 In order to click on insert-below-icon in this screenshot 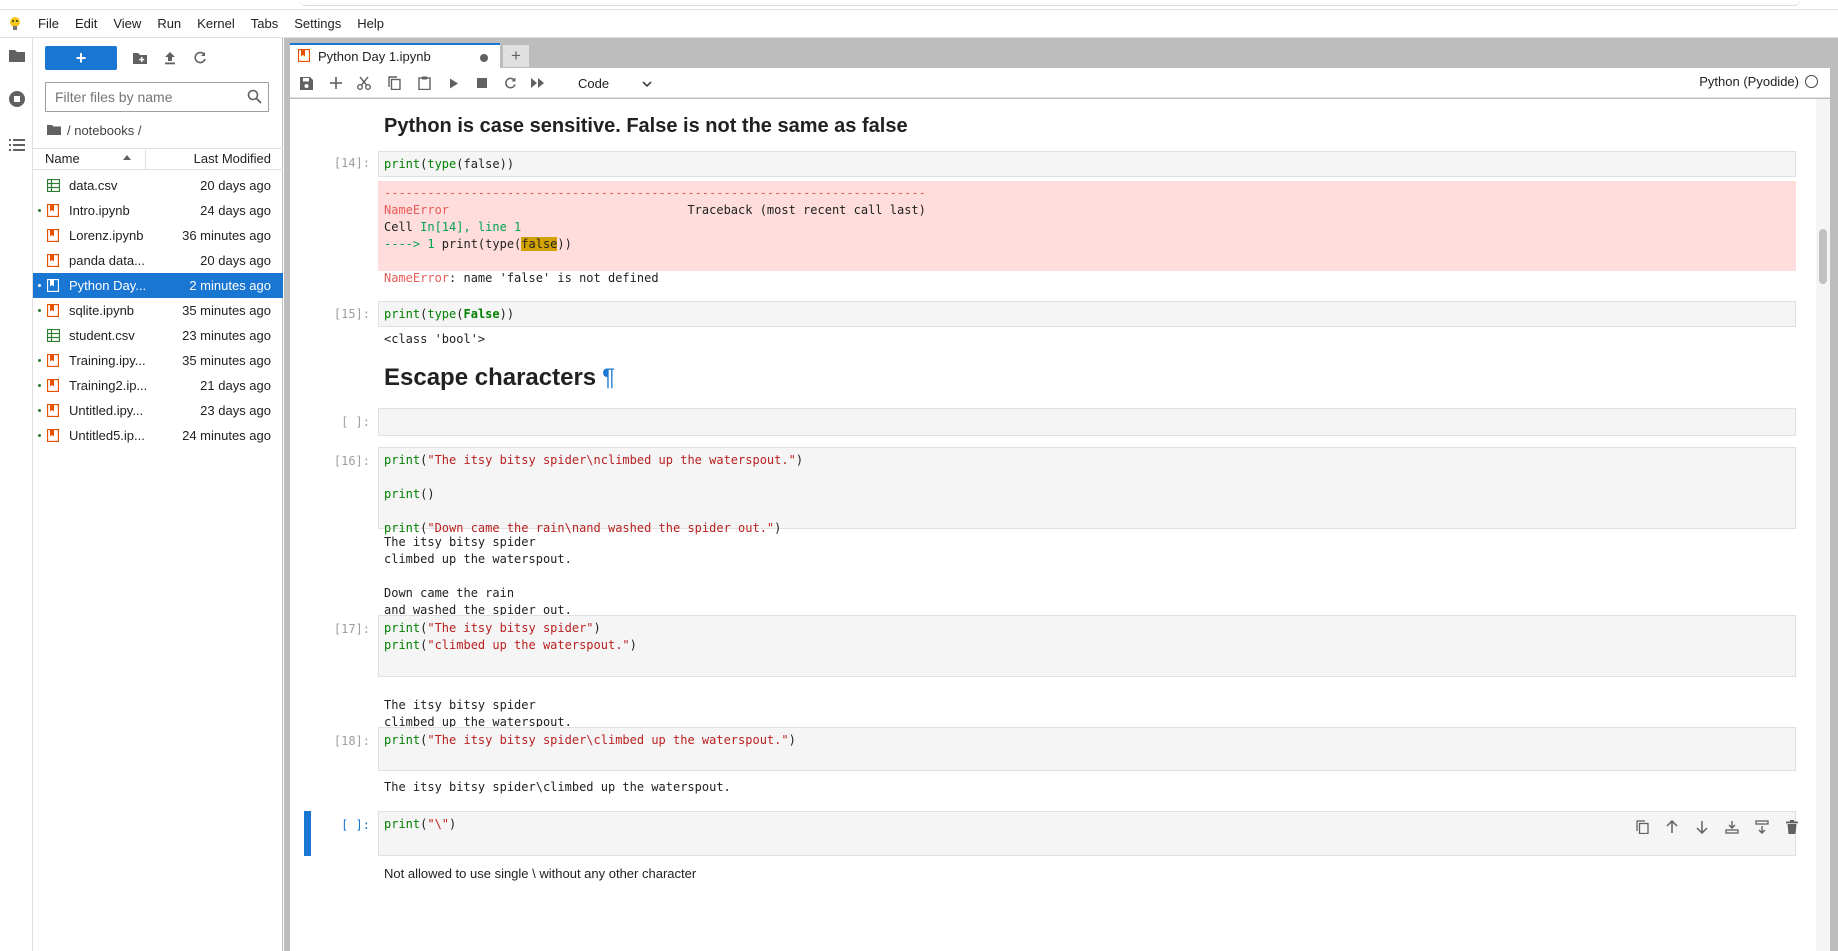, I will do `click(1762, 827)`.